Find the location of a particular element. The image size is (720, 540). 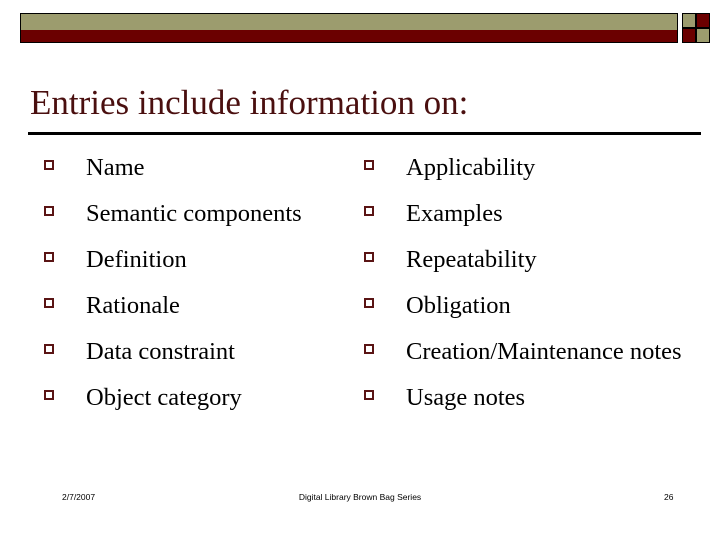

banner-band-red is located at coordinates (349, 36).